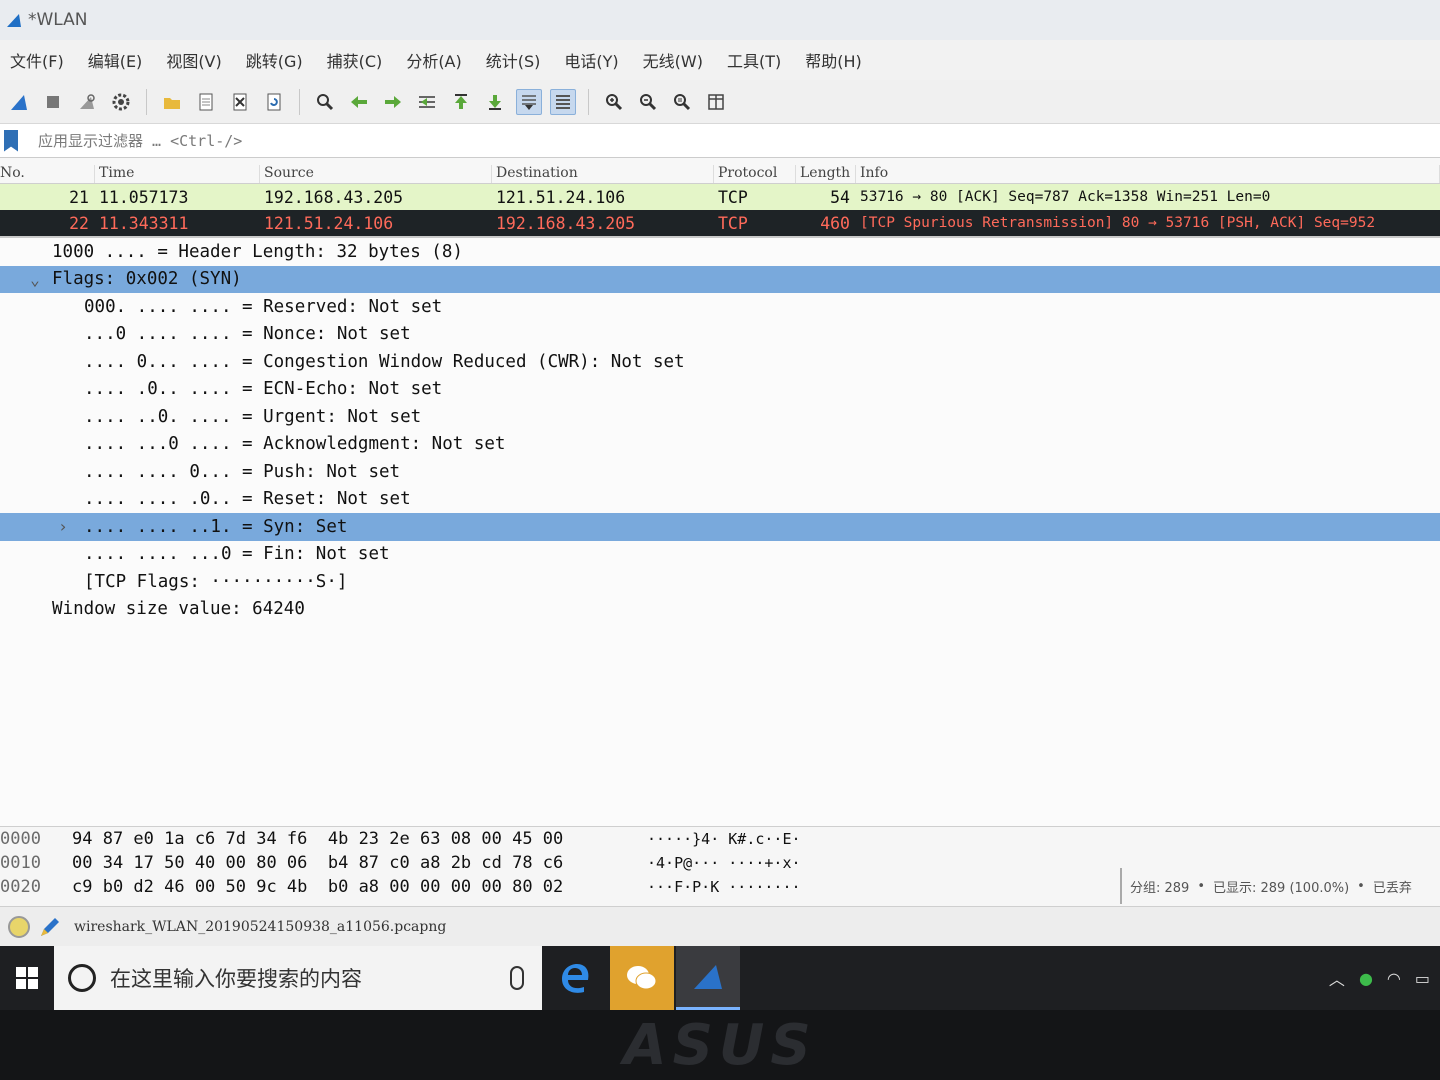  I want to click on detail-tree-item: .... .... .0.. = Reset: Not set, so click(720, 500).